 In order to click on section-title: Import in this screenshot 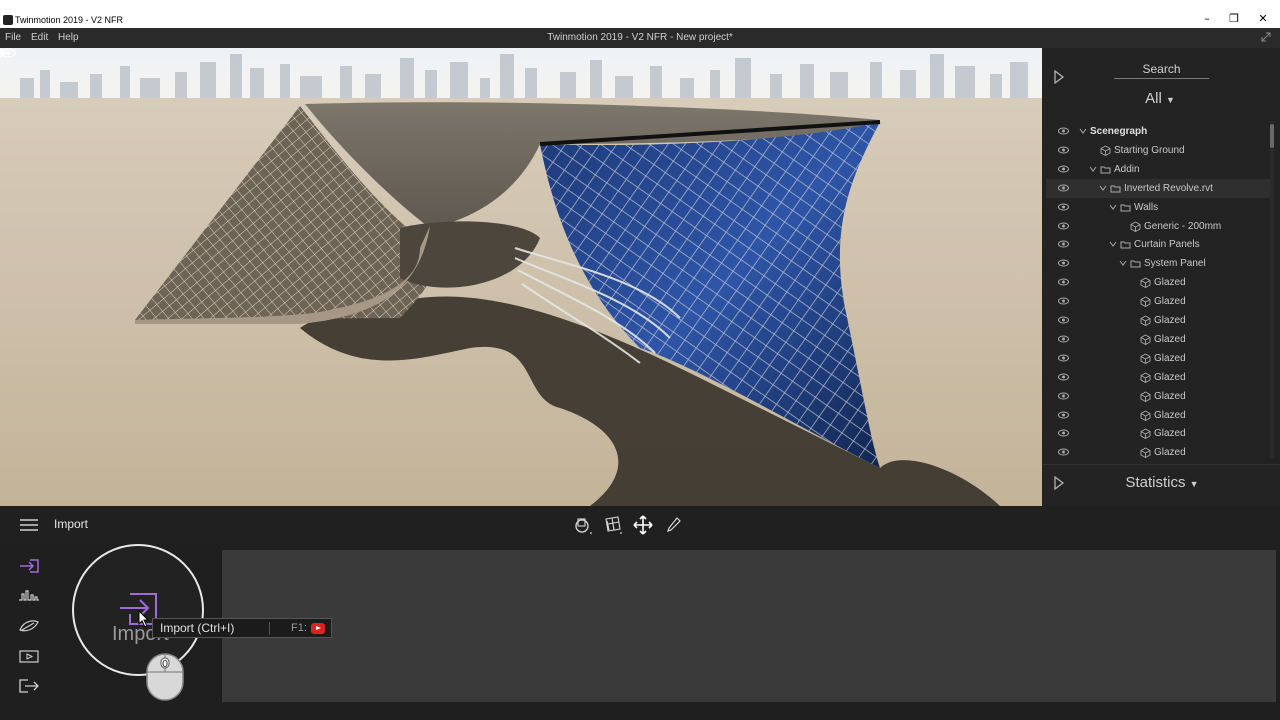, I will do `click(71, 524)`.